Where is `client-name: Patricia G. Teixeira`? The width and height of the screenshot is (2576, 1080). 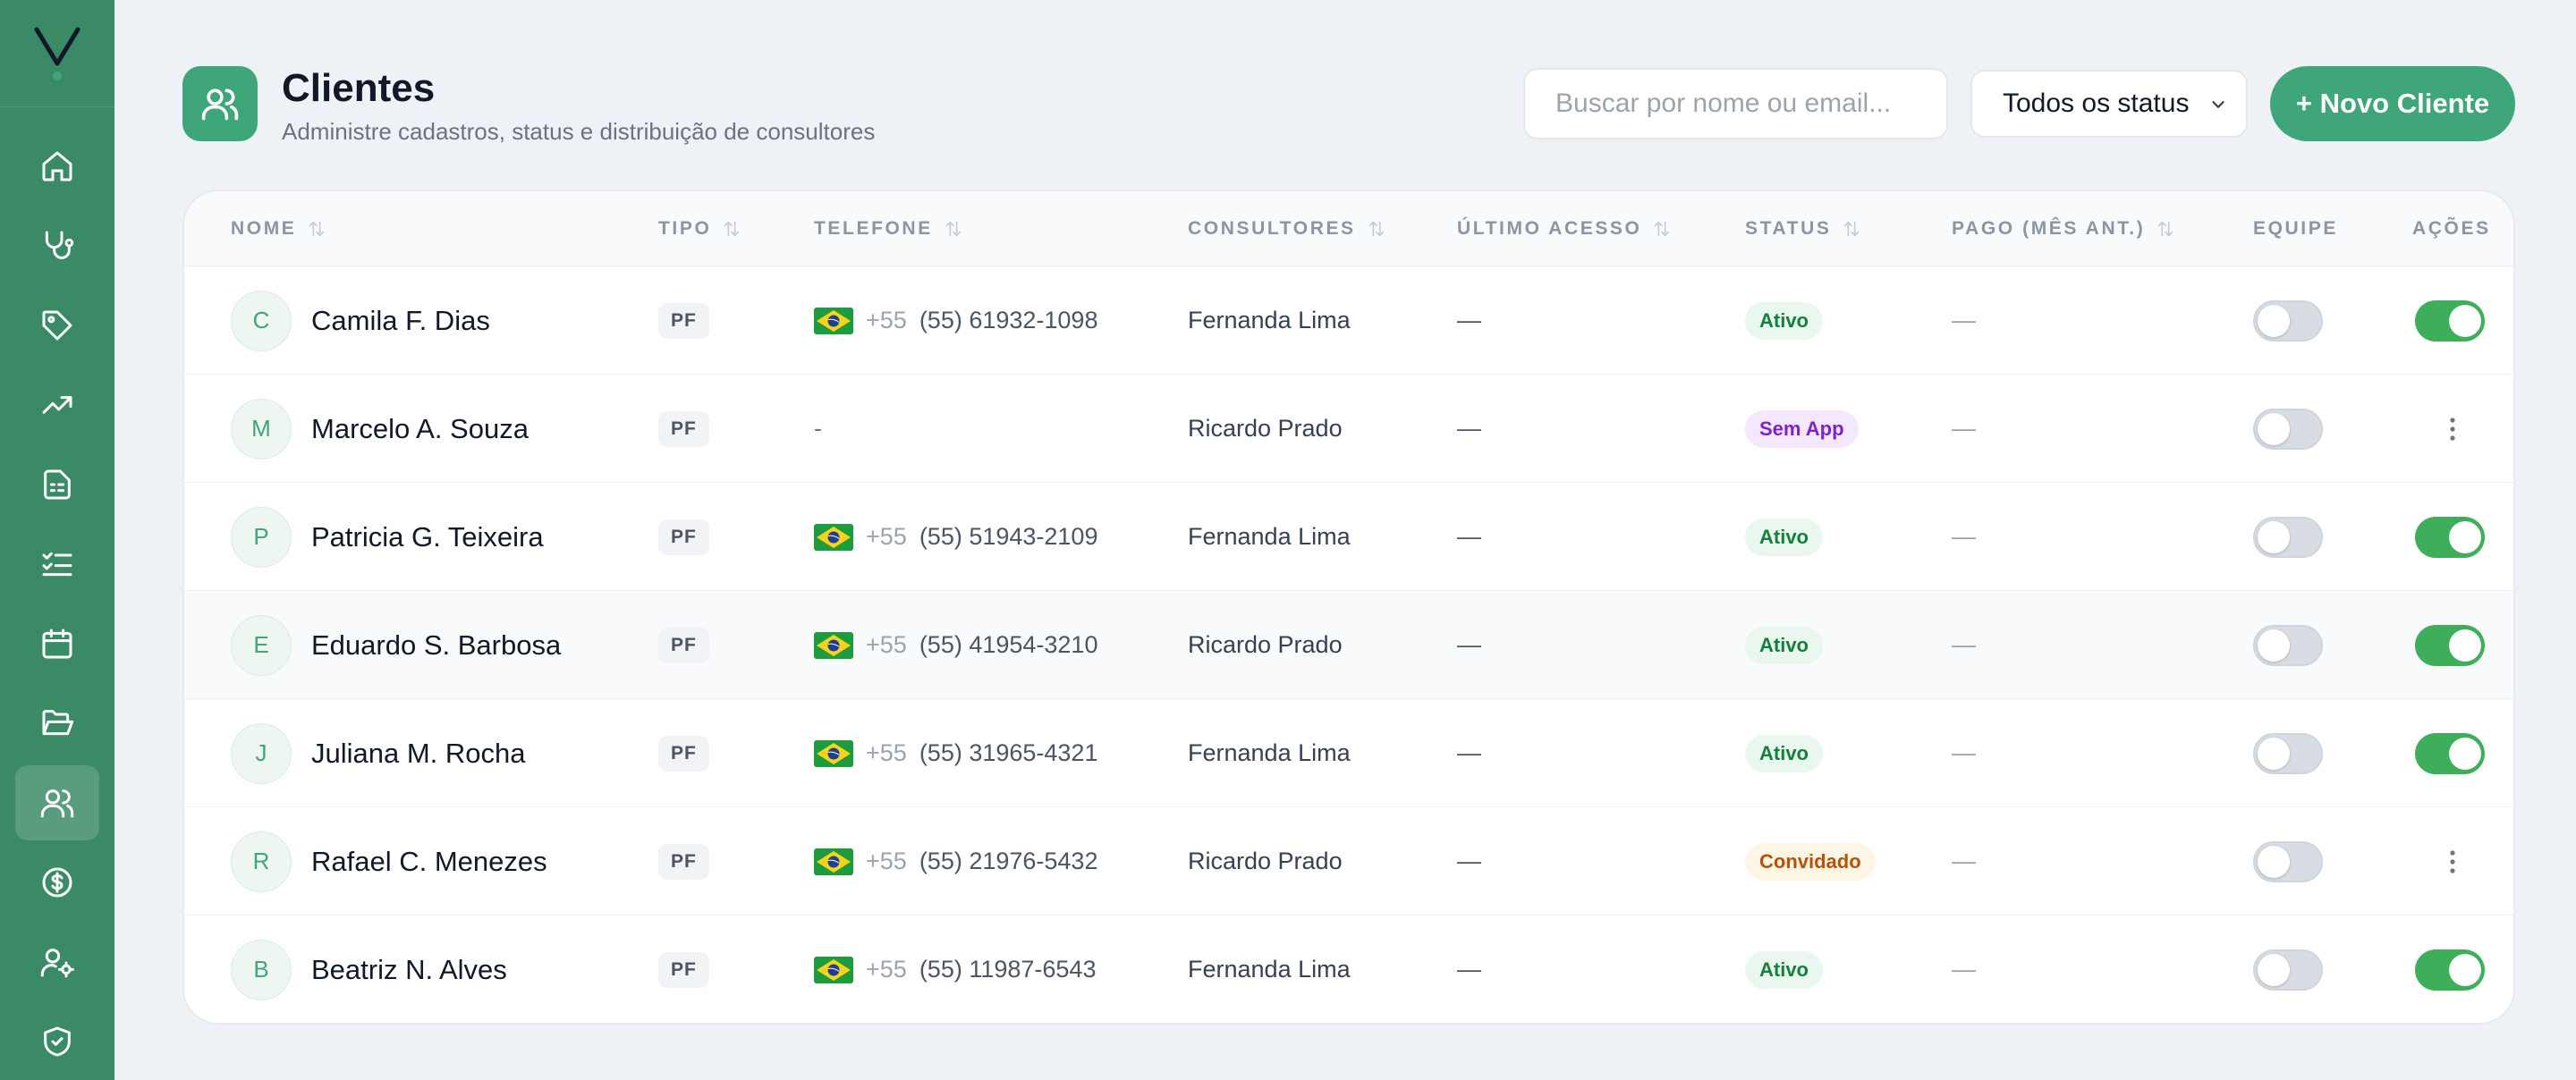 client-name: Patricia G. Teixeira is located at coordinates (427, 537).